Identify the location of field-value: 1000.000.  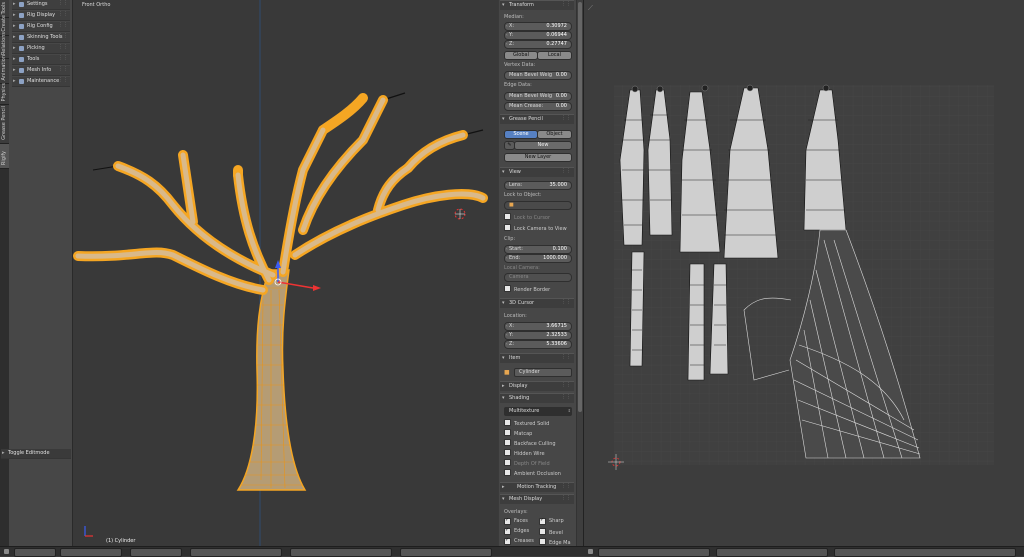
(555, 258).